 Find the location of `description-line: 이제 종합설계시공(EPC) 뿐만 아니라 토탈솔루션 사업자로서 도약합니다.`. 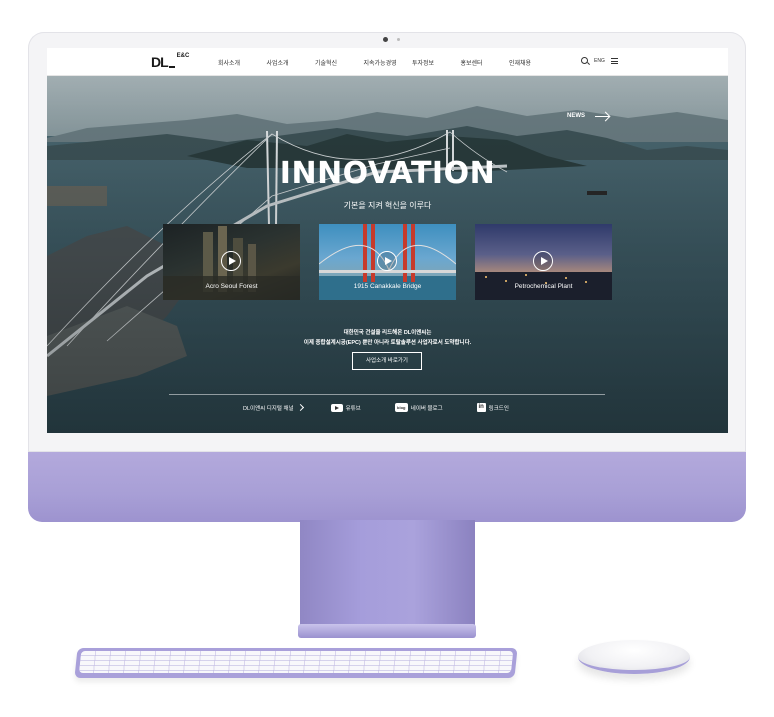

description-line: 이제 종합설계시공(EPC) 뿐만 아니라 토탈솔루션 사업자로서 도약합니다. is located at coordinates (387, 343).